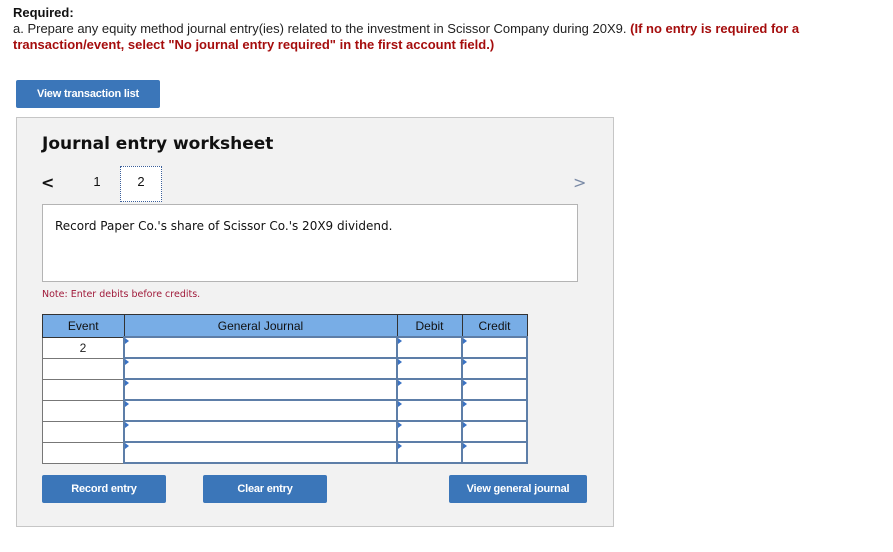 This screenshot has height=552, width=893. What do you see at coordinates (265, 489) in the screenshot?
I see `clear-entry-button: Clear entry` at bounding box center [265, 489].